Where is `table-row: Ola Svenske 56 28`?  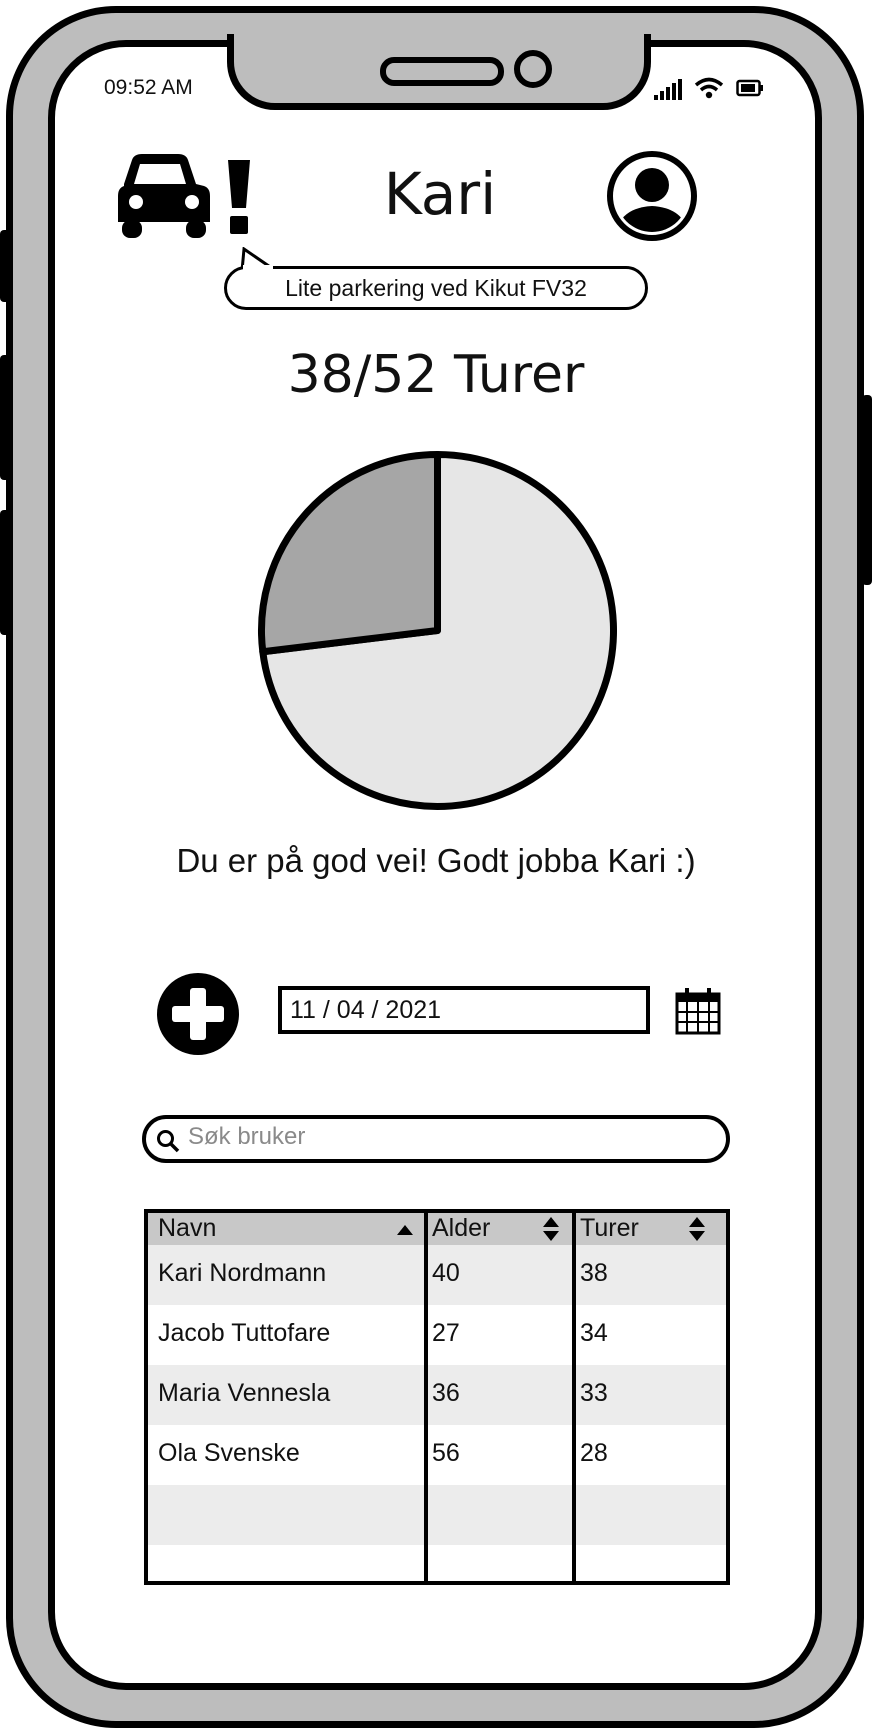 table-row: Ola Svenske 56 28 is located at coordinates (437, 1455).